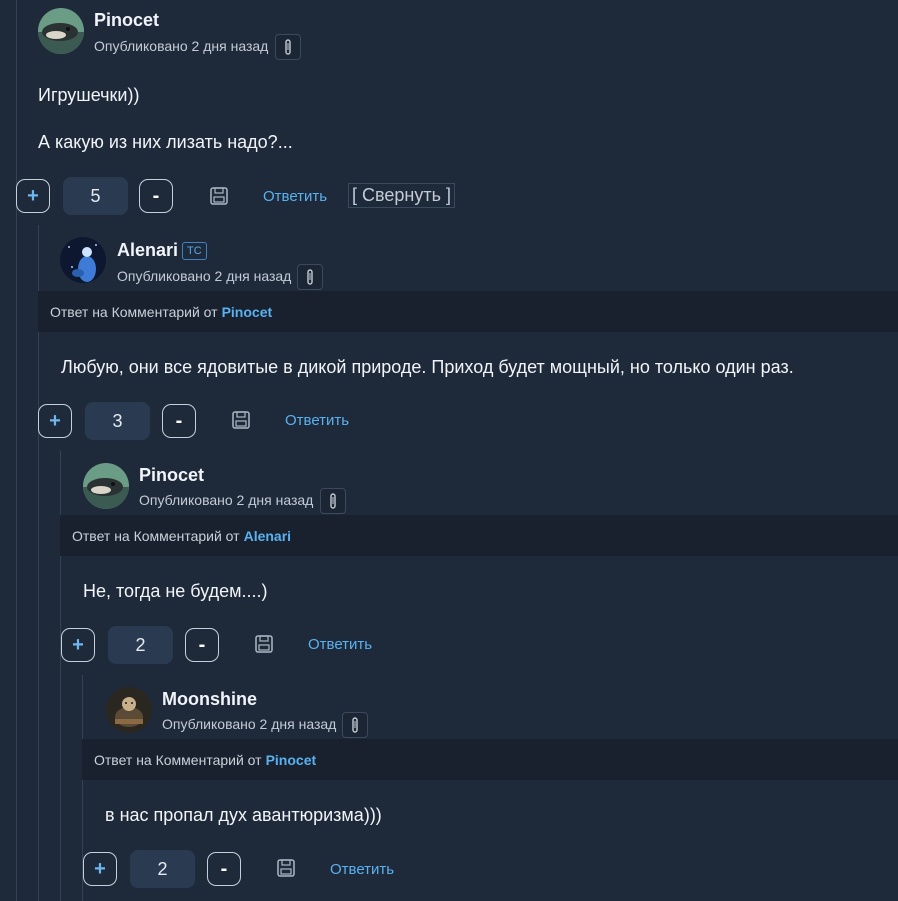  Describe the element at coordinates (117, 421) in the screenshot. I see `score: 3` at that location.